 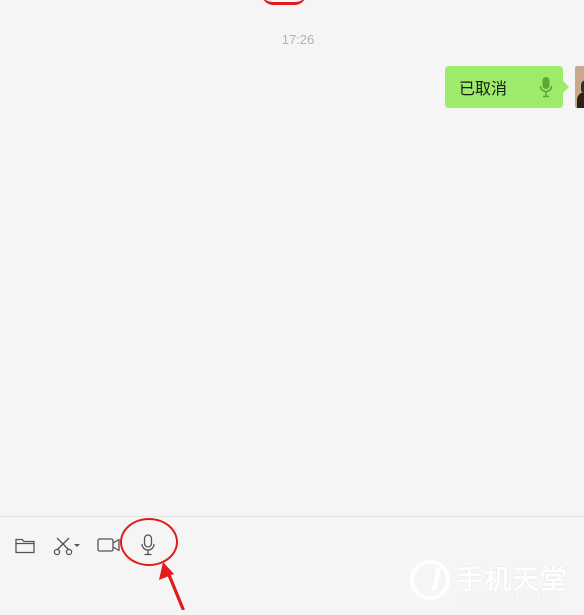 I want to click on annotation-circle, so click(x=149, y=542).